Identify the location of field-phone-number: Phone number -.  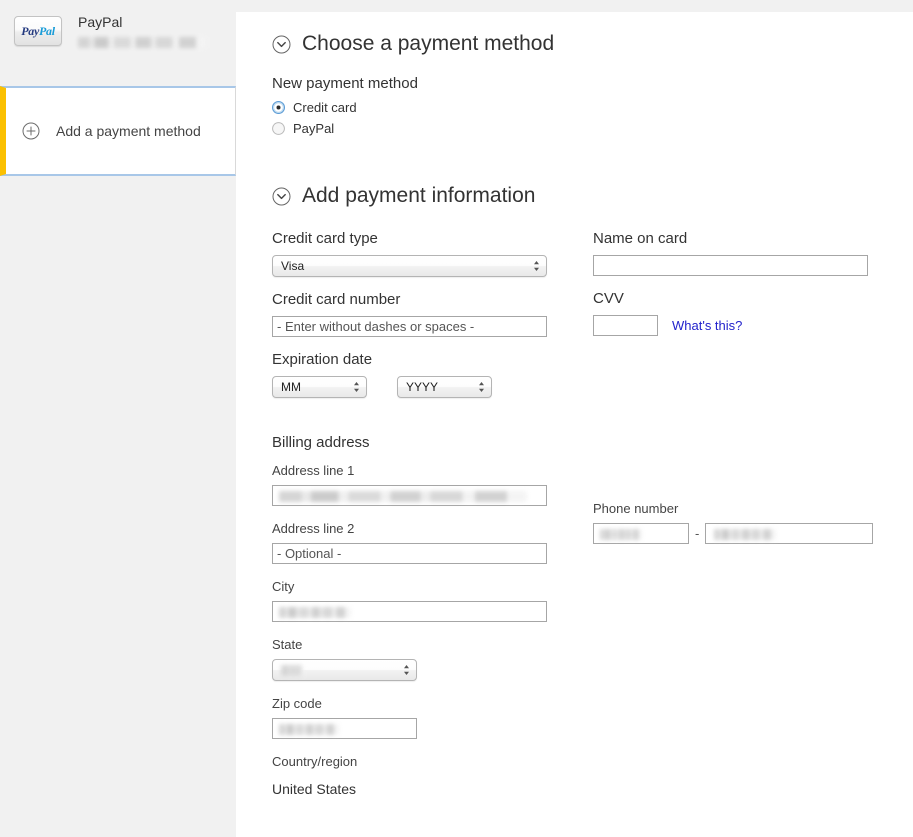
(738, 522).